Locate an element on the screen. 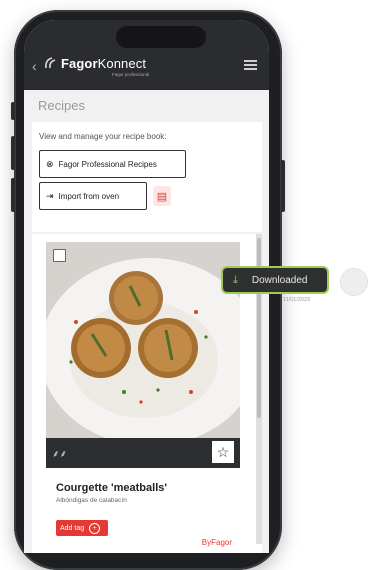 The height and width of the screenshot is (570, 379). import-icon: ⇥ is located at coordinates (50, 195).